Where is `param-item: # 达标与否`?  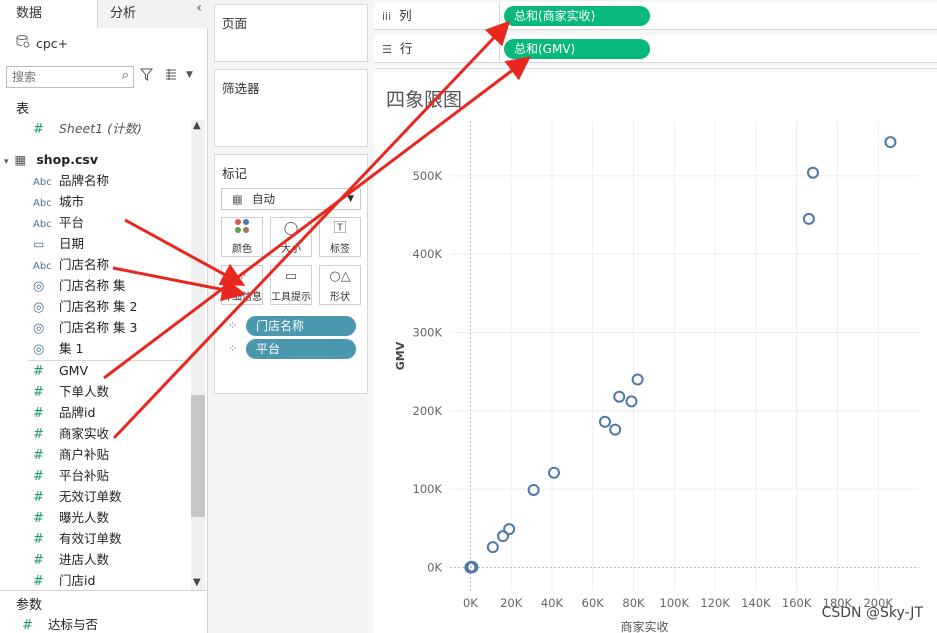
param-item: # 达标与否 is located at coordinates (100, 623).